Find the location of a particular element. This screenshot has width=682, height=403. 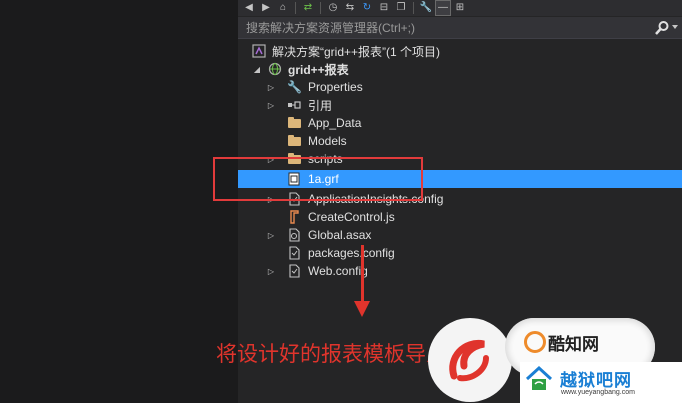

pending-changes-filter-icon: ◷ is located at coordinates (333, 8).